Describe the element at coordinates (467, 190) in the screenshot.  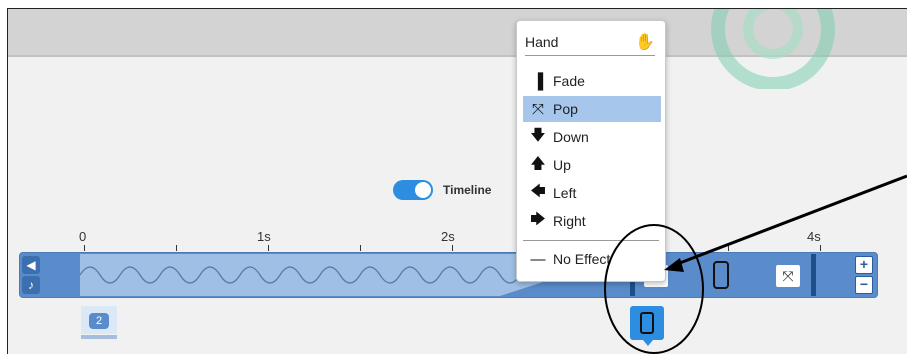
I see `timeline-label: Timeline` at that location.